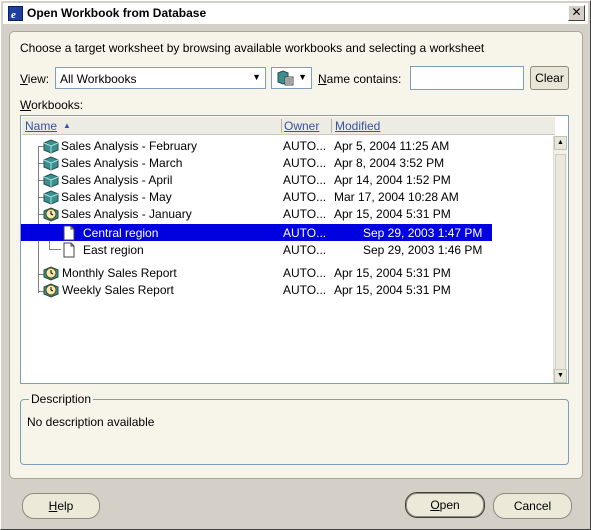 This screenshot has height=530, width=591. What do you see at coordinates (396, 197) in the screenshot?
I see `row-modified: Mar 17, 2004 10:28 AM` at bounding box center [396, 197].